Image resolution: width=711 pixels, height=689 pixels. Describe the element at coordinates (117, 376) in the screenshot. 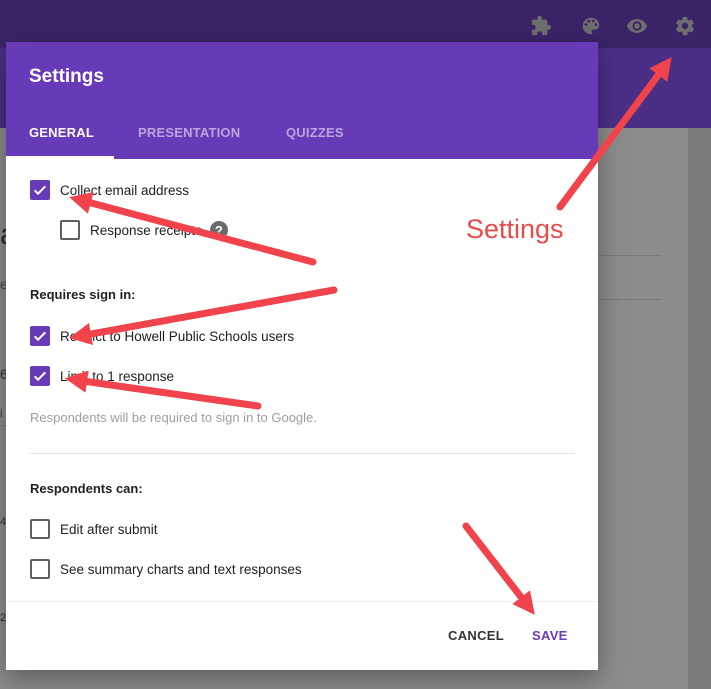

I see `limit-response-label: Limit to 1 response` at that location.